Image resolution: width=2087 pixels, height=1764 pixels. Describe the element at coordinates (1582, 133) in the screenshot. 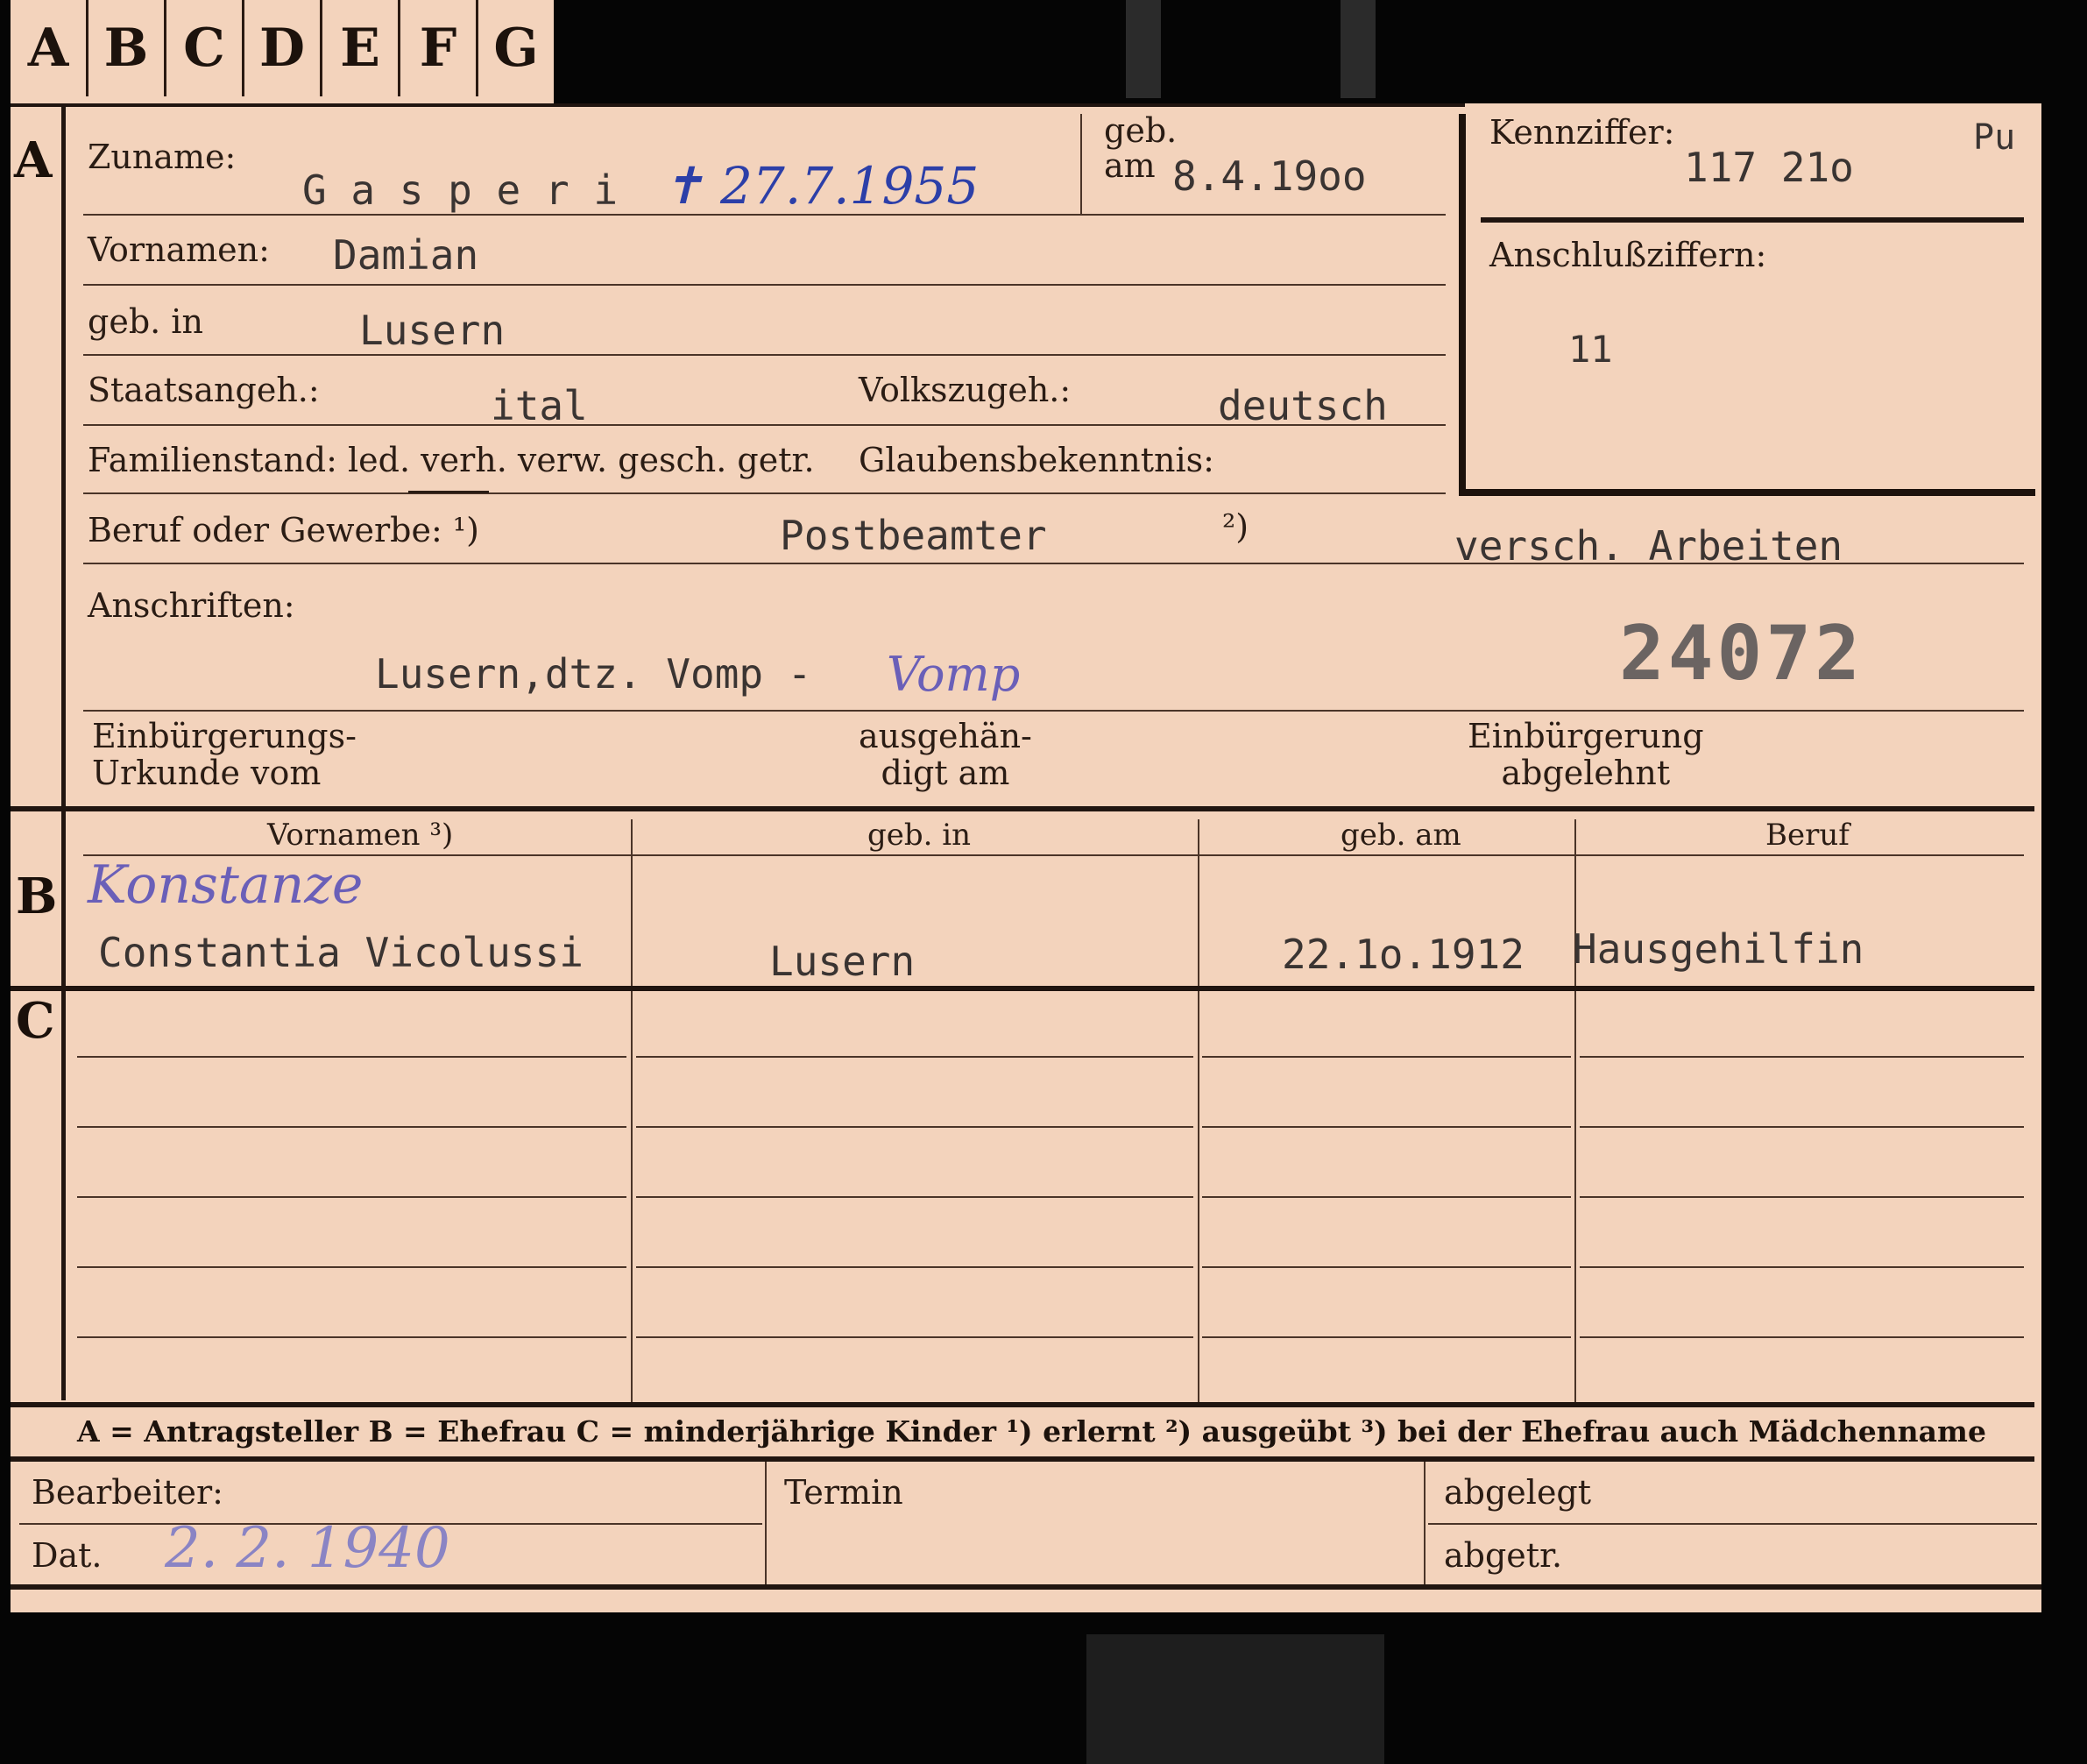

I see `label-kennziffer: Kennziffer:` at that location.